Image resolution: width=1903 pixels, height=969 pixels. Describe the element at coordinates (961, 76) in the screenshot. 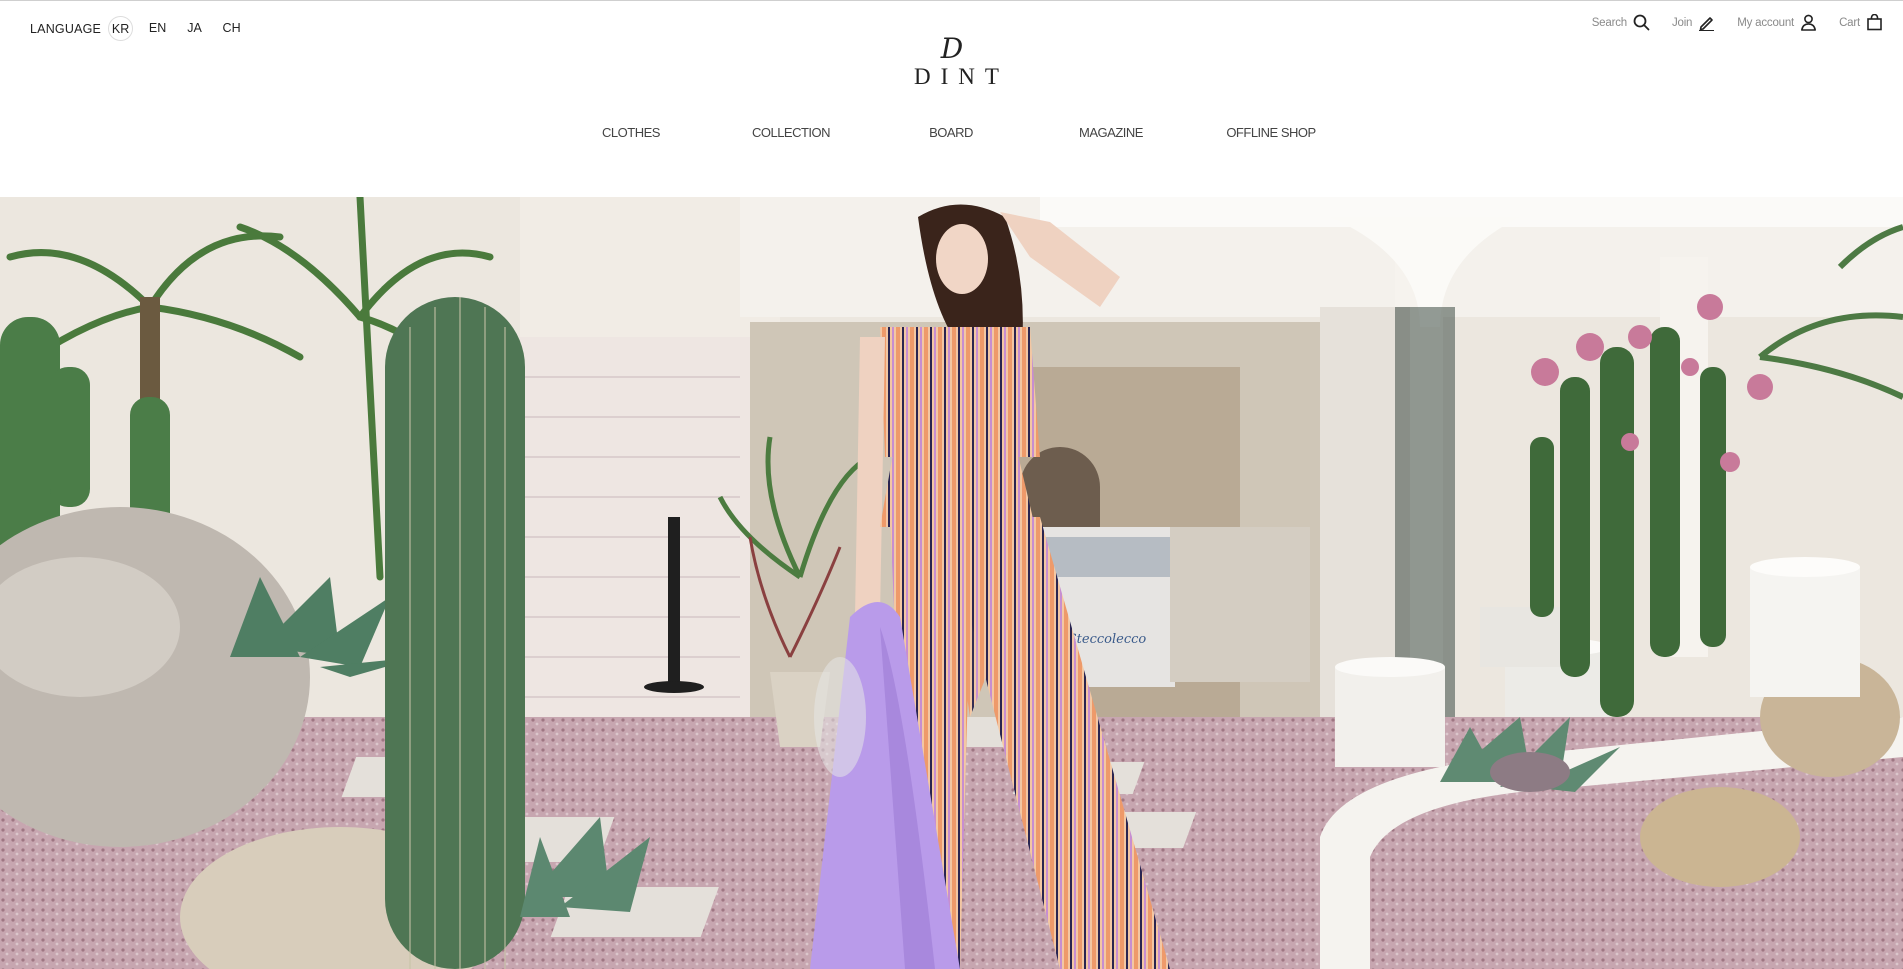

I see `logo-wordmark: DINT` at that location.